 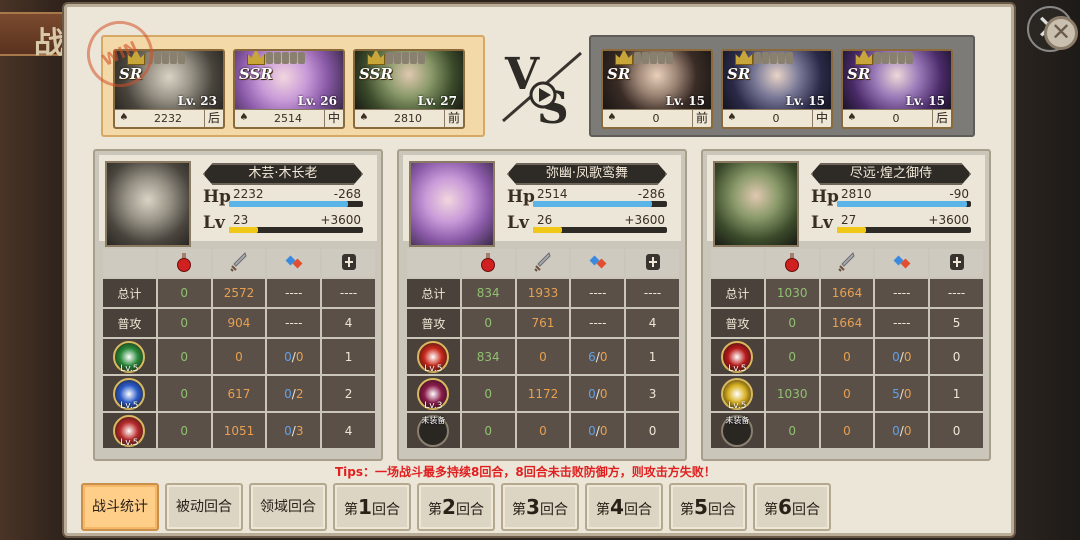 I want to click on stat-header-row, so click(x=847, y=263).